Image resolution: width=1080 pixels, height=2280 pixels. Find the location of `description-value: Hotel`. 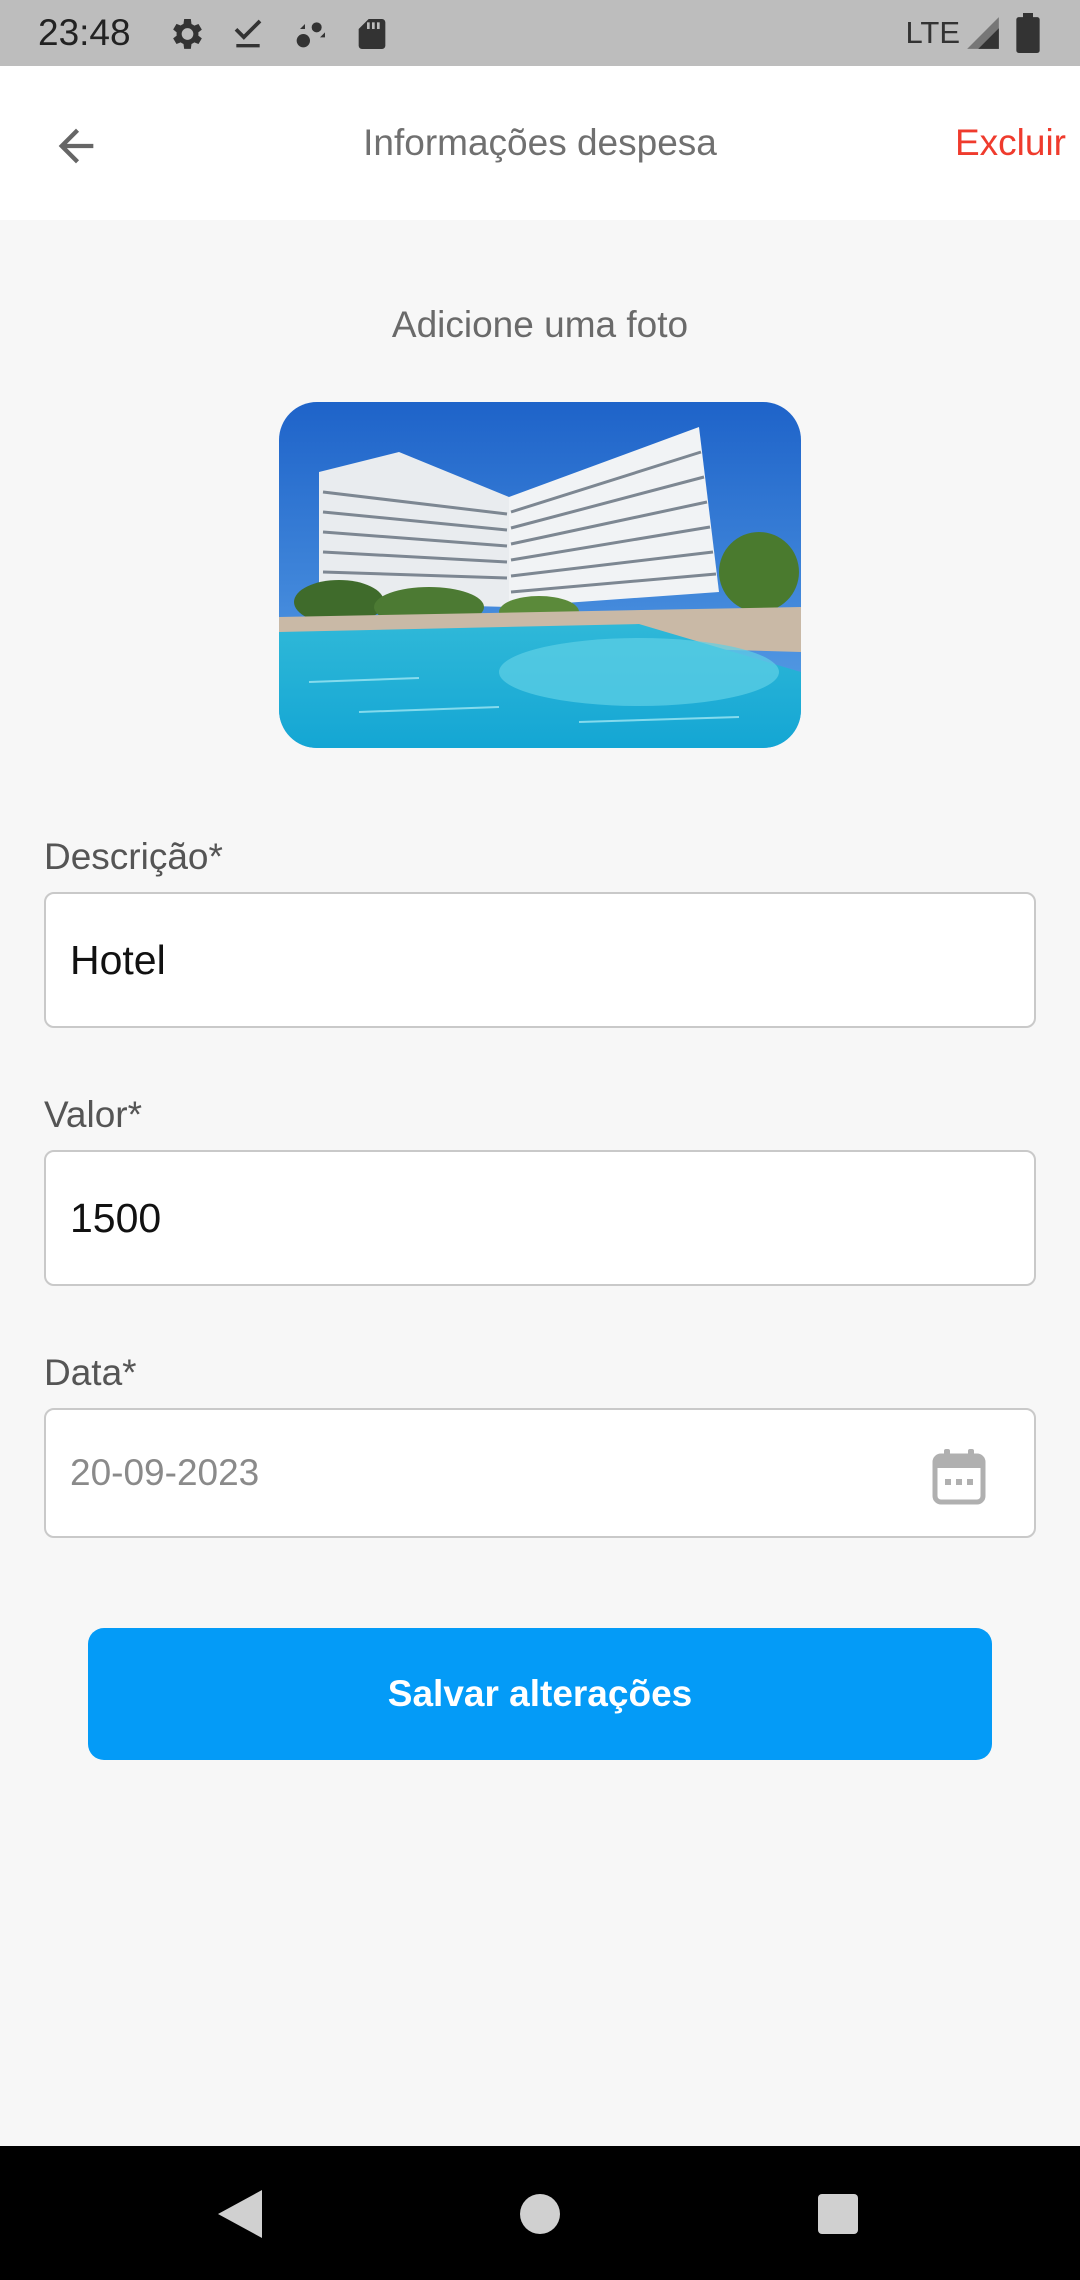

description-value: Hotel is located at coordinates (118, 959).